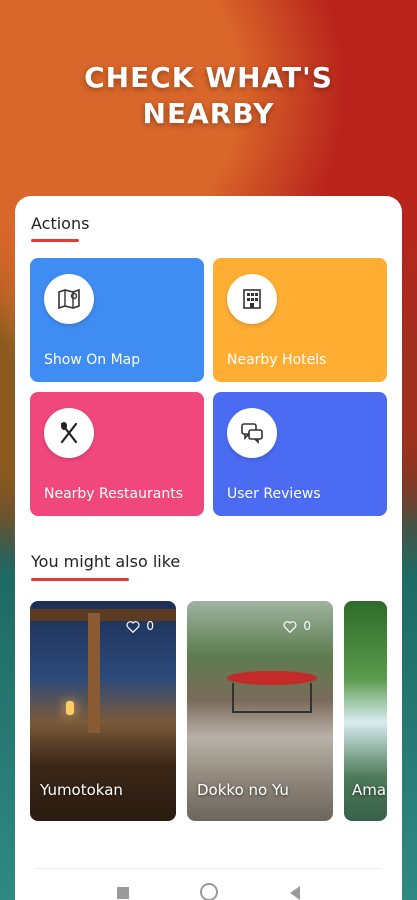 This screenshot has height=900, width=417. Describe the element at coordinates (369, 790) in the screenshot. I see `place-name: Ama` at that location.